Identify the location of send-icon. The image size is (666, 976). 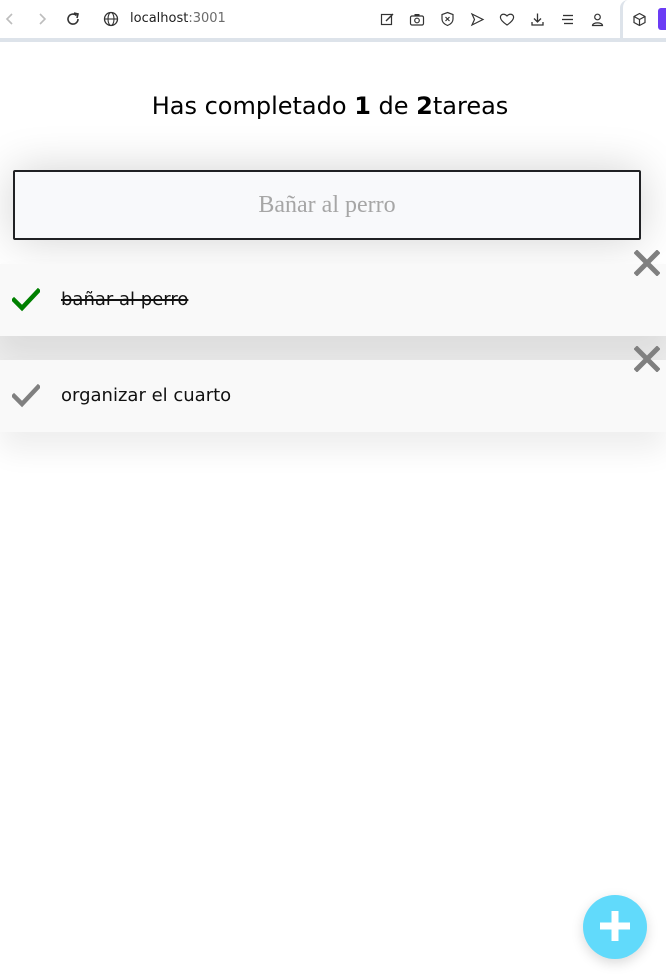
(477, 19).